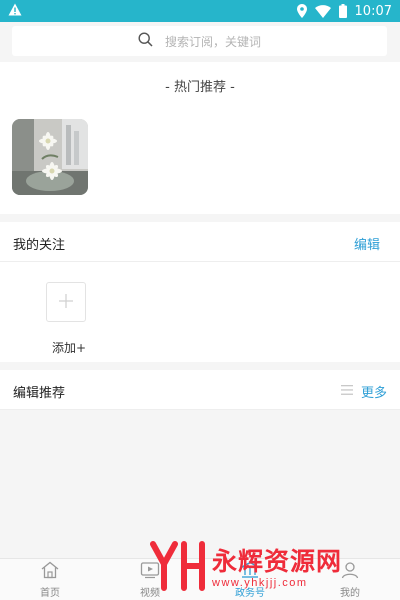 The height and width of the screenshot is (600, 400). What do you see at coordinates (200, 242) in the screenshot?
I see `my-follow-header: 我的关注 编辑` at bounding box center [200, 242].